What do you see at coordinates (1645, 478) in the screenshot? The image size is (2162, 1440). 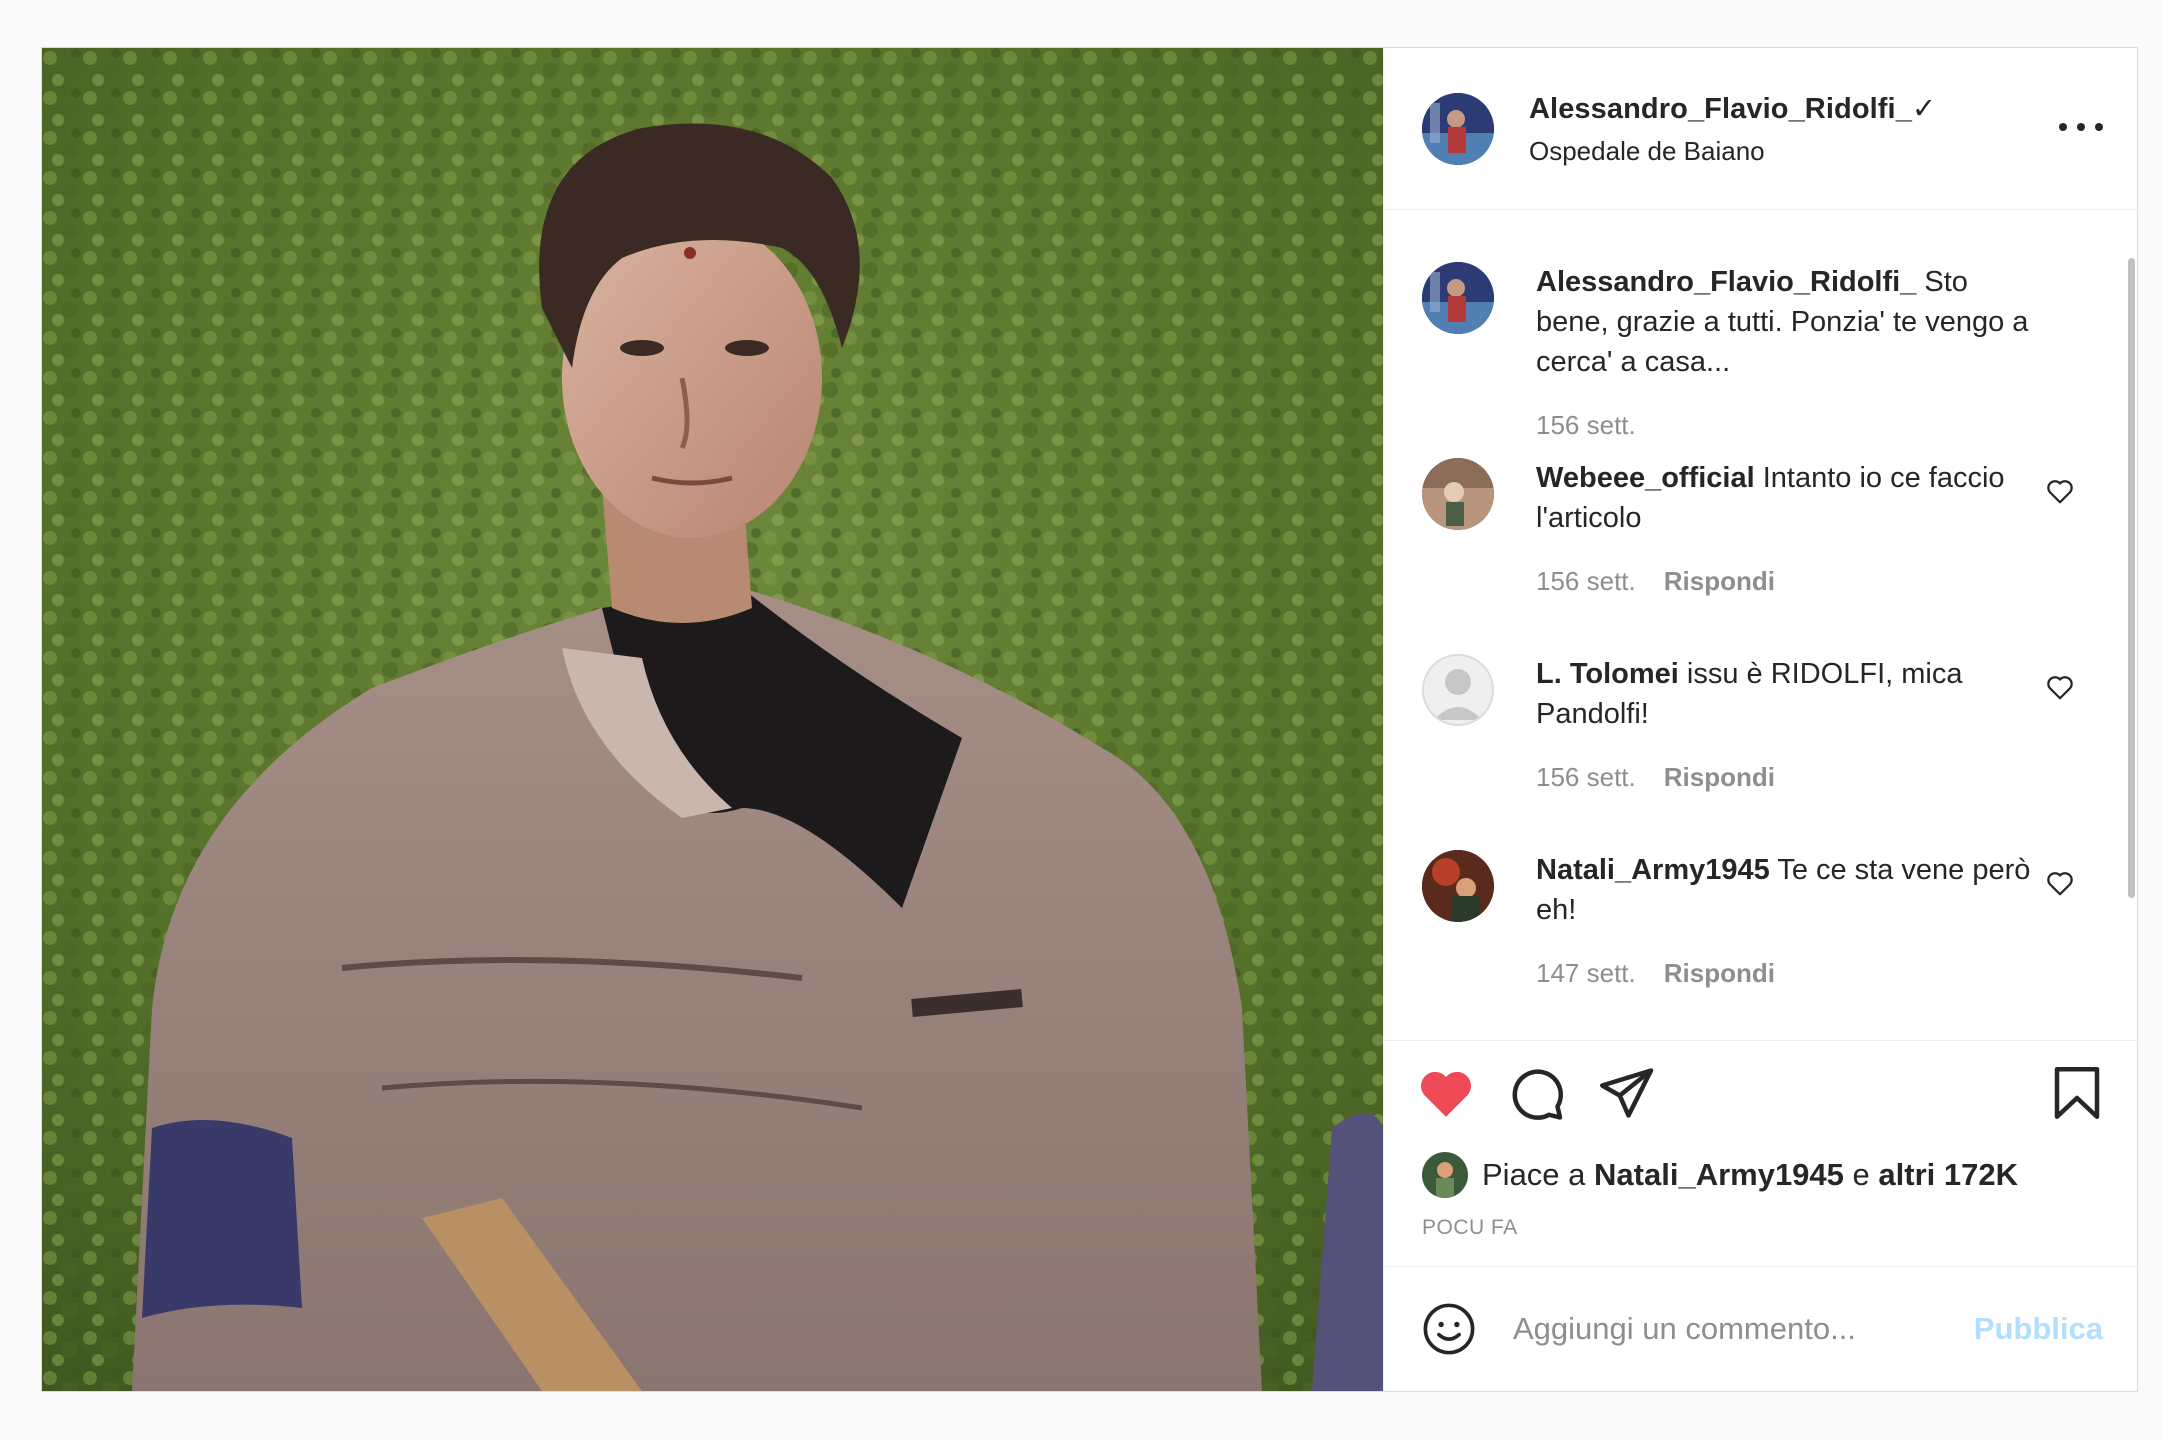 I see `comment-author: Webeee_official` at bounding box center [1645, 478].